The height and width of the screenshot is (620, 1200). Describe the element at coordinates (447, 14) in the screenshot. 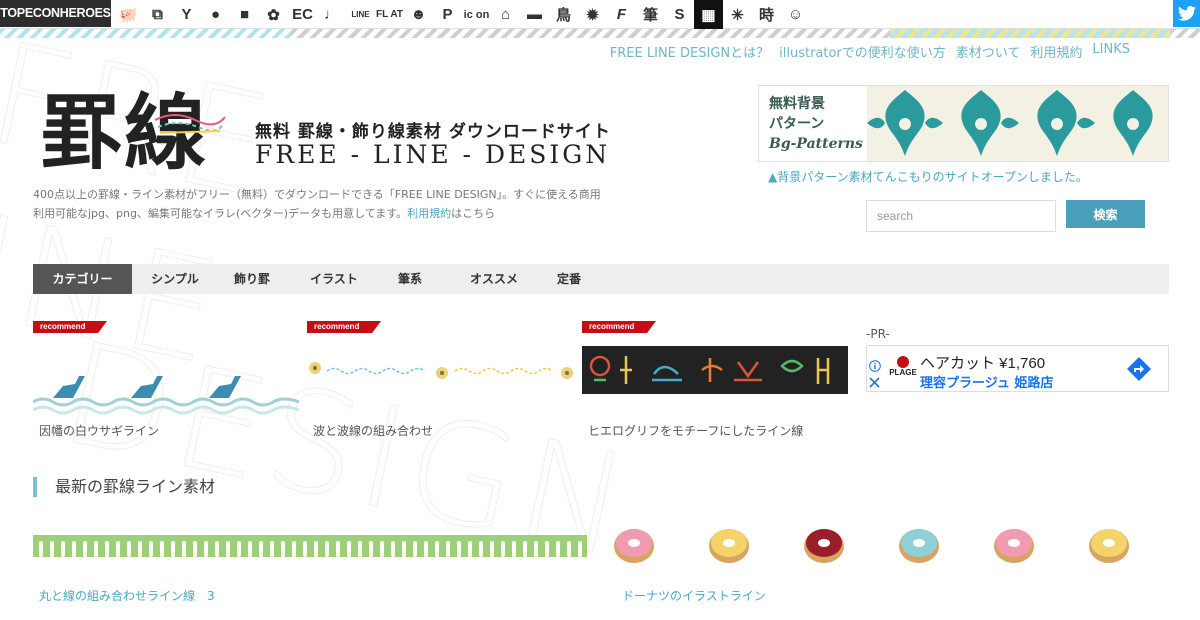

I see `parking-icon: P` at that location.